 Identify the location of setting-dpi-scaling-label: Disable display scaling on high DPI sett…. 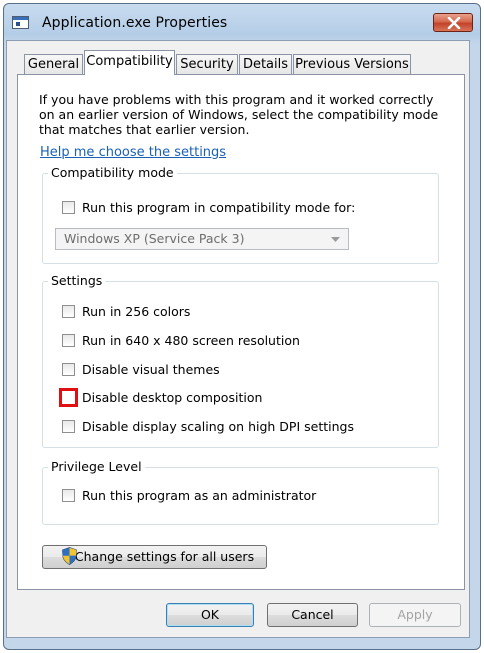
(218, 426).